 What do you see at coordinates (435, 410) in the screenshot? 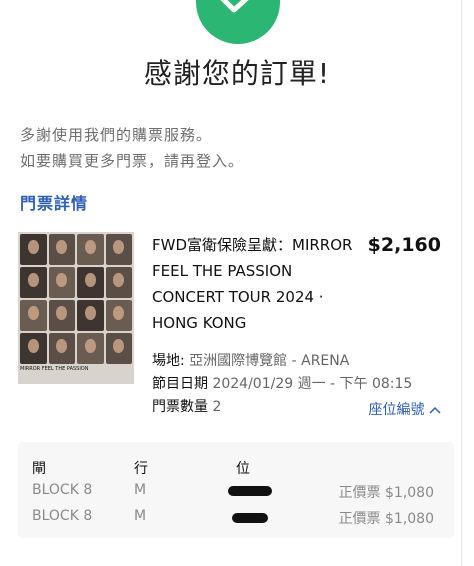
I see `chevron-up-icon` at bounding box center [435, 410].